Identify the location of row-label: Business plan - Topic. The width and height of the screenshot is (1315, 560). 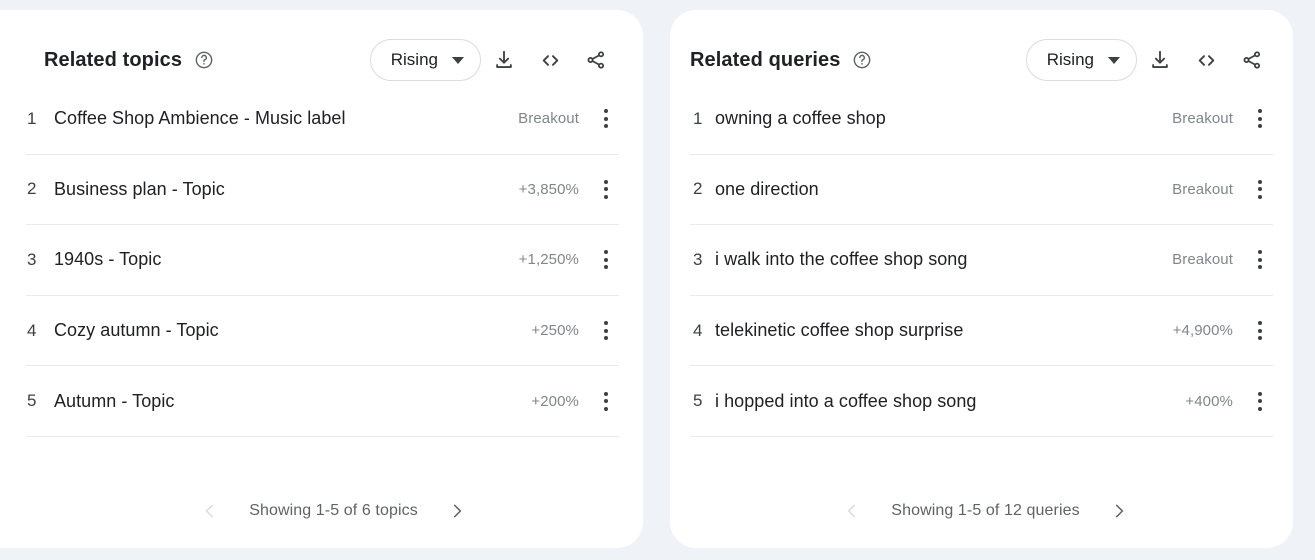
(286, 189).